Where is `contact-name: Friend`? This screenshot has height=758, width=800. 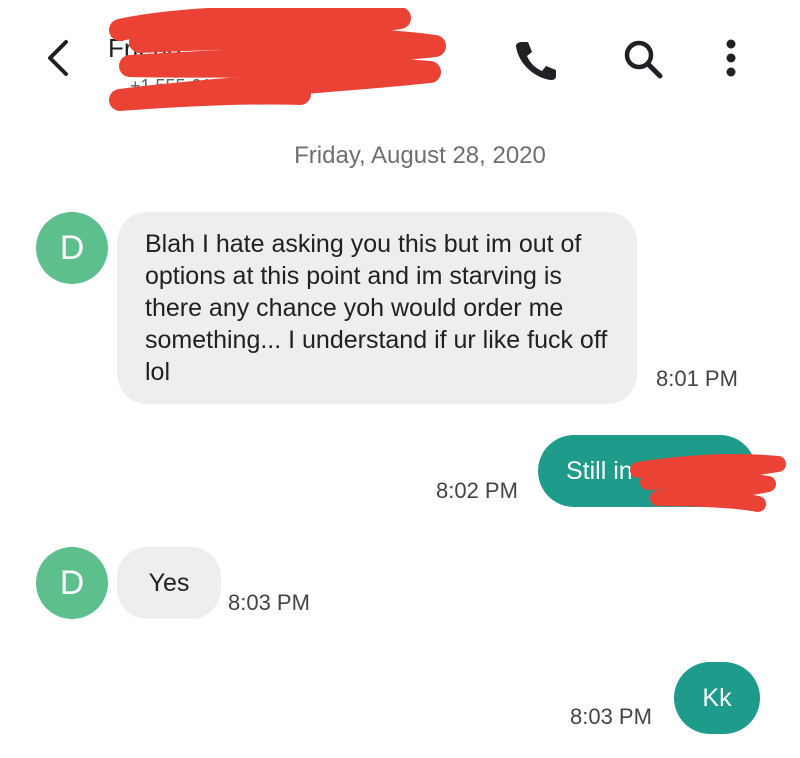
contact-name: Friend is located at coordinates (273, 48).